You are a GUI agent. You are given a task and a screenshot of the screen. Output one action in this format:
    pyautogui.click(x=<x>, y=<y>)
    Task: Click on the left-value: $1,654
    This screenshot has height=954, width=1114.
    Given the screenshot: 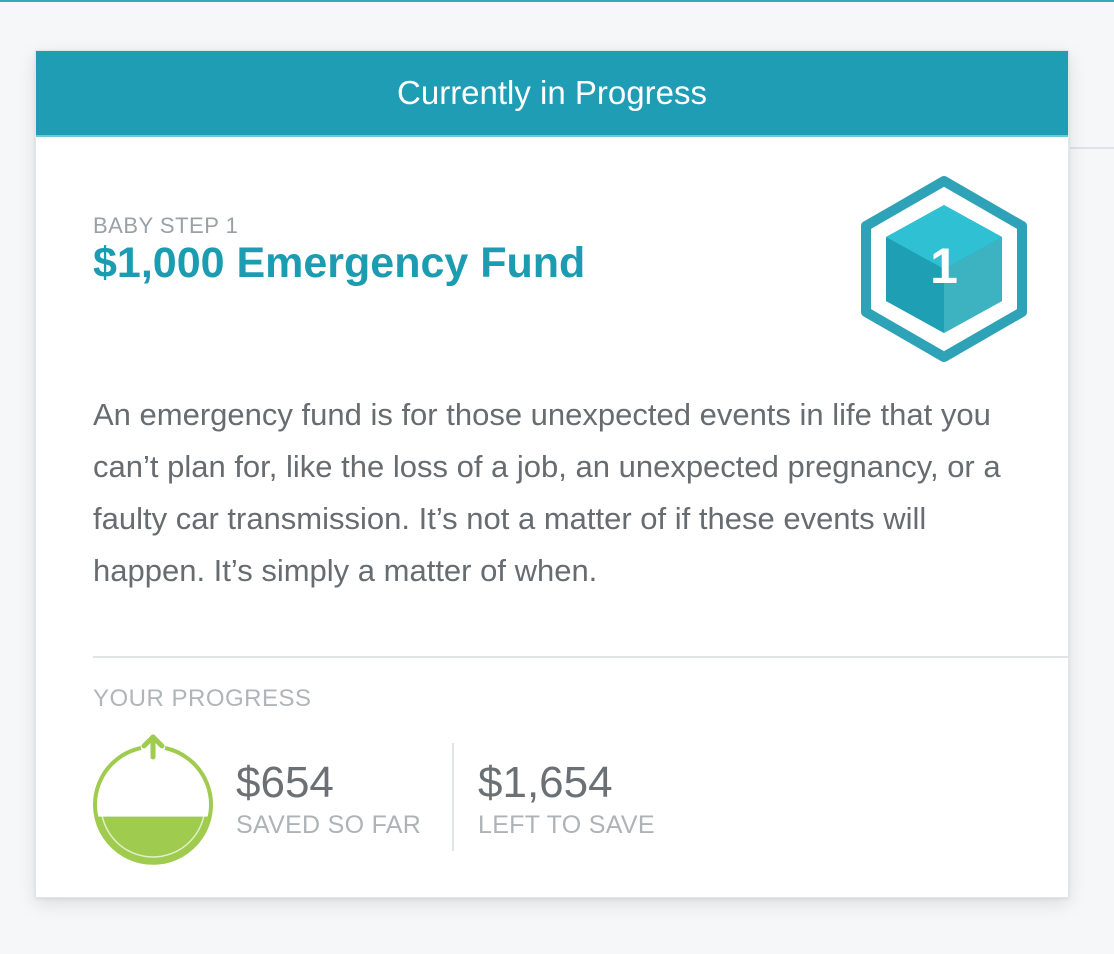 What is the action you would take?
    pyautogui.click(x=545, y=782)
    